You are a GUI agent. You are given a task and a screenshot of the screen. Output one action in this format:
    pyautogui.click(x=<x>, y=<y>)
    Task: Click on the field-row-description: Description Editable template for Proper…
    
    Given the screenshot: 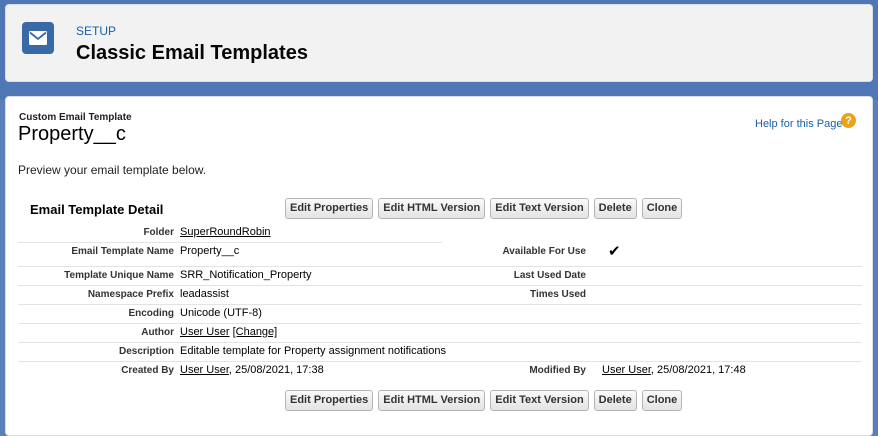 What is the action you would take?
    pyautogui.click(x=440, y=352)
    